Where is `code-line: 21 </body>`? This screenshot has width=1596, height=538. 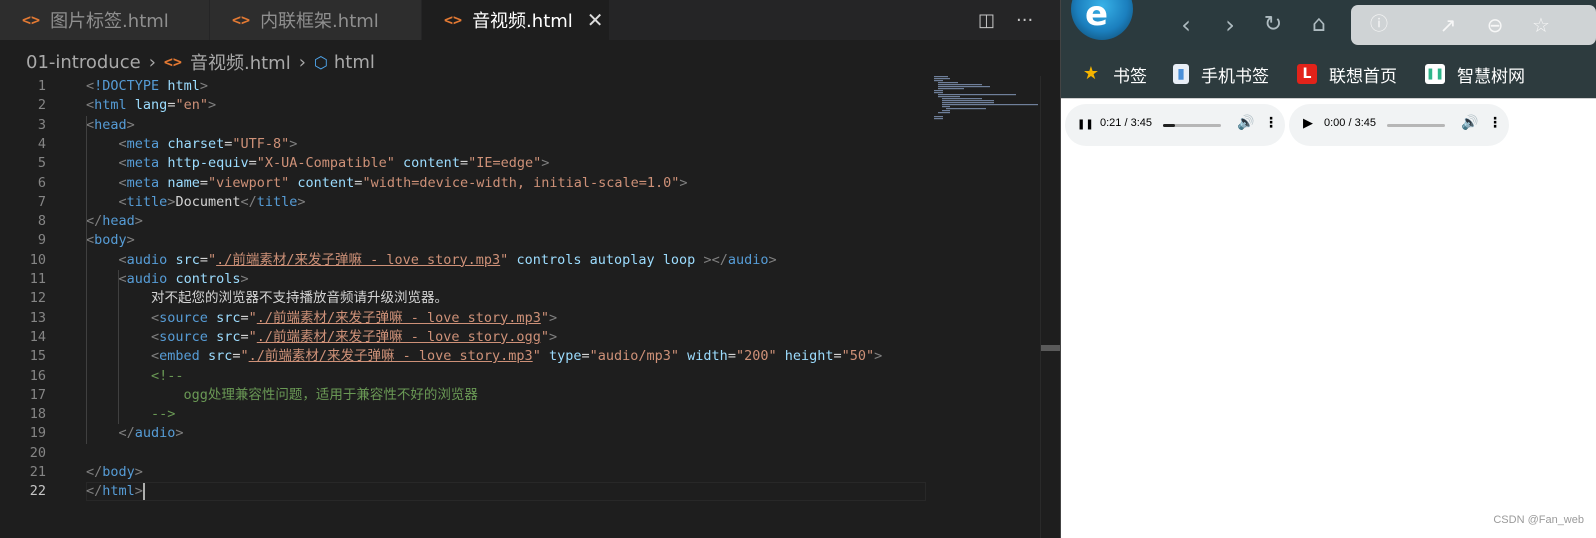
code-line: 21 </body> is located at coordinates (520, 472).